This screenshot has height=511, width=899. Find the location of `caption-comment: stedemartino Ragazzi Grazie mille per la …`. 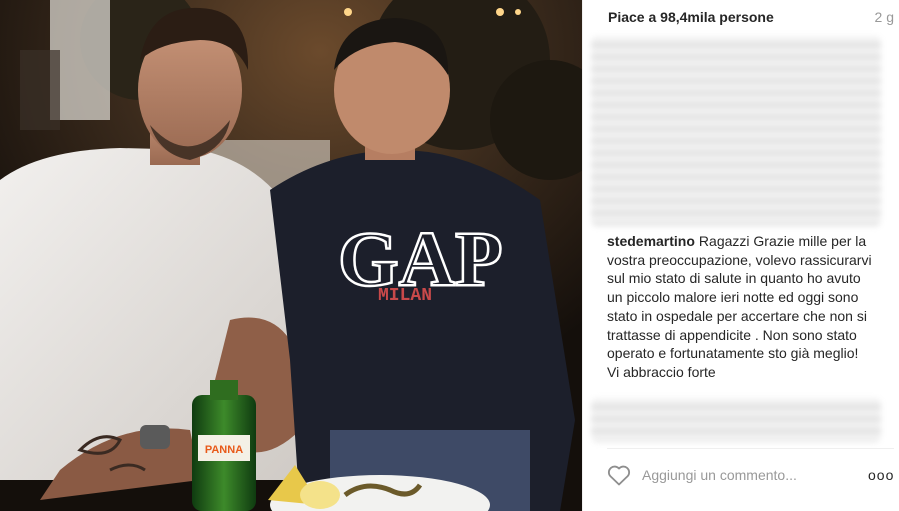

caption-comment: stedemartino Ragazzi Grazie mille per la … is located at coordinates (740, 307).